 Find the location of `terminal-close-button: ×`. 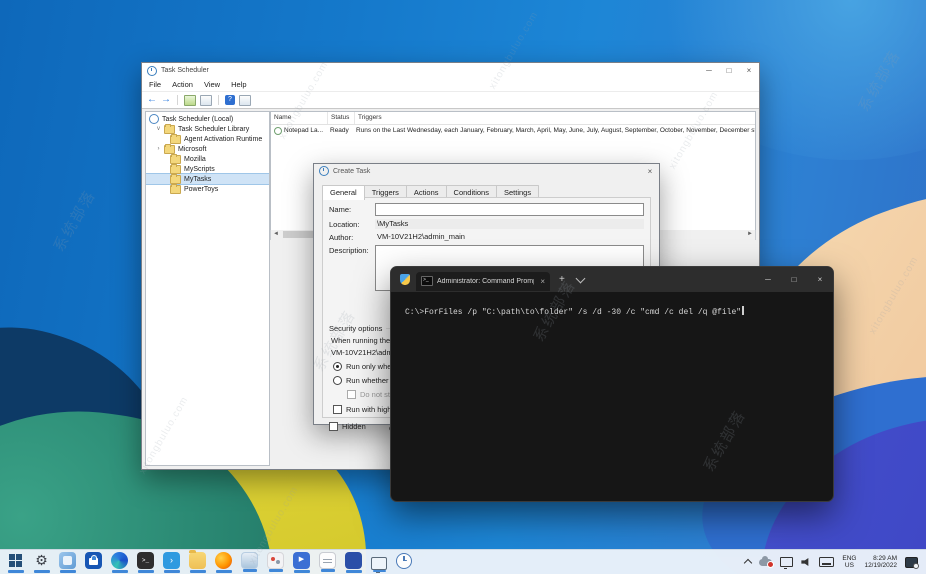

terminal-close-button: × is located at coordinates (820, 279).